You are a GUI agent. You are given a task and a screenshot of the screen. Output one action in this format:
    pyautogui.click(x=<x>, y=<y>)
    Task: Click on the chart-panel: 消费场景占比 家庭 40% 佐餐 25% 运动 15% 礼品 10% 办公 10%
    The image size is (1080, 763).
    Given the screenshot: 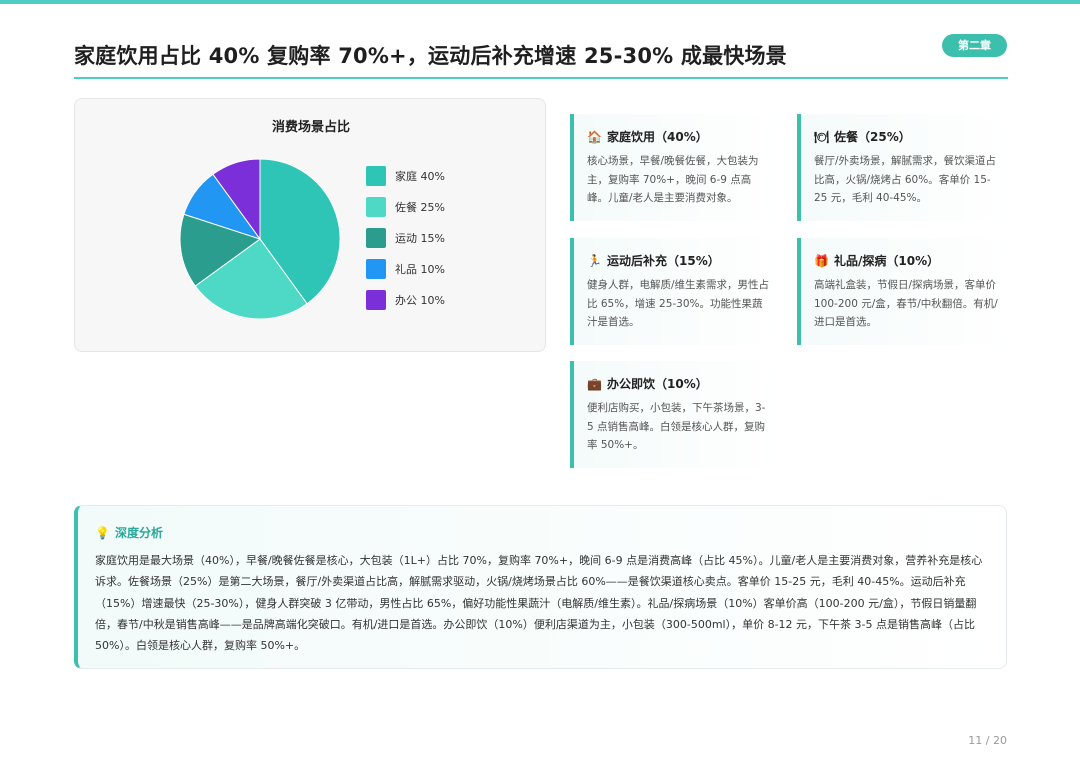 What is the action you would take?
    pyautogui.click(x=310, y=225)
    